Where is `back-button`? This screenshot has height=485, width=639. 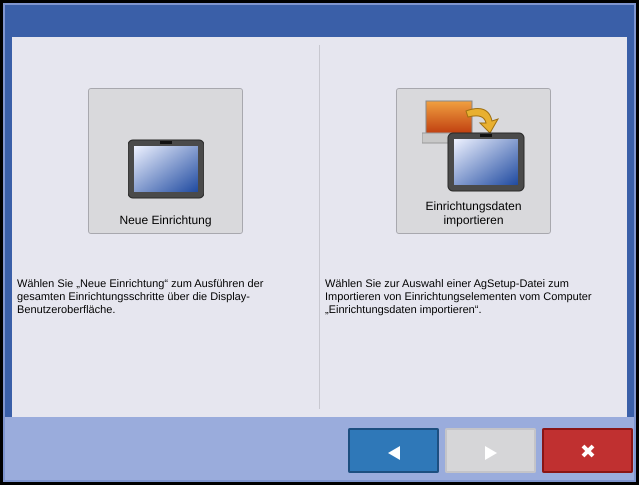 back-button is located at coordinates (393, 450).